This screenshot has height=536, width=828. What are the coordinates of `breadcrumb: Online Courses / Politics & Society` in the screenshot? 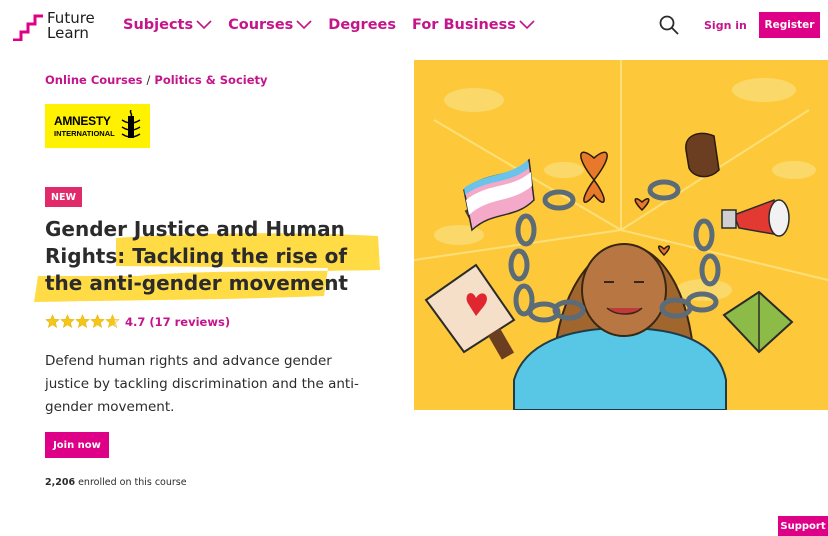 It's located at (156, 80).